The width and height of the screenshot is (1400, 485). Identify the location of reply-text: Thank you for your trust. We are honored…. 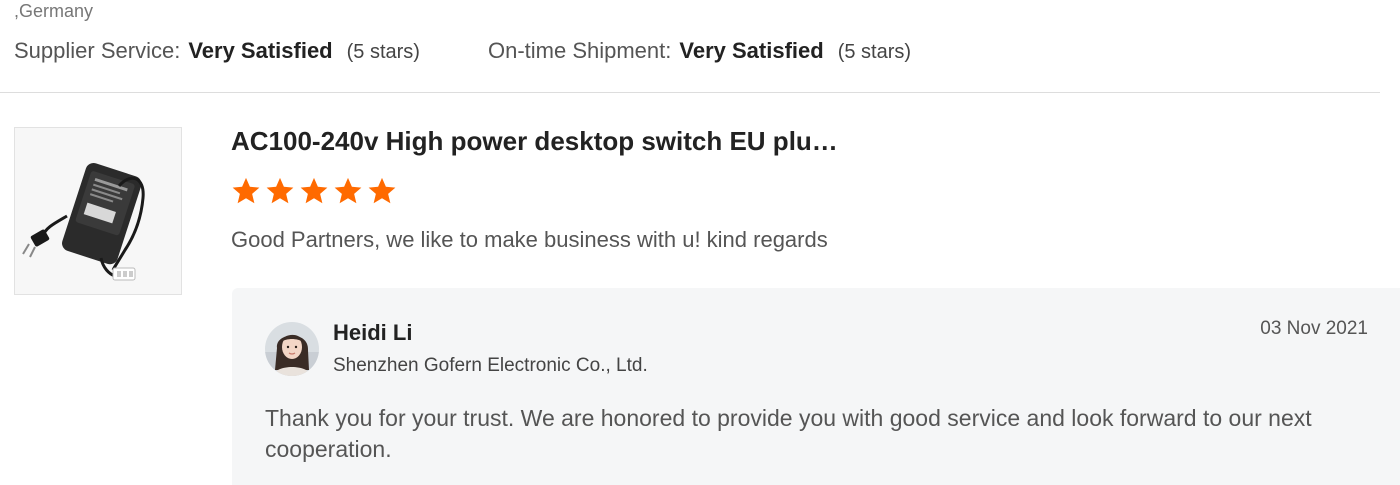
(788, 433).